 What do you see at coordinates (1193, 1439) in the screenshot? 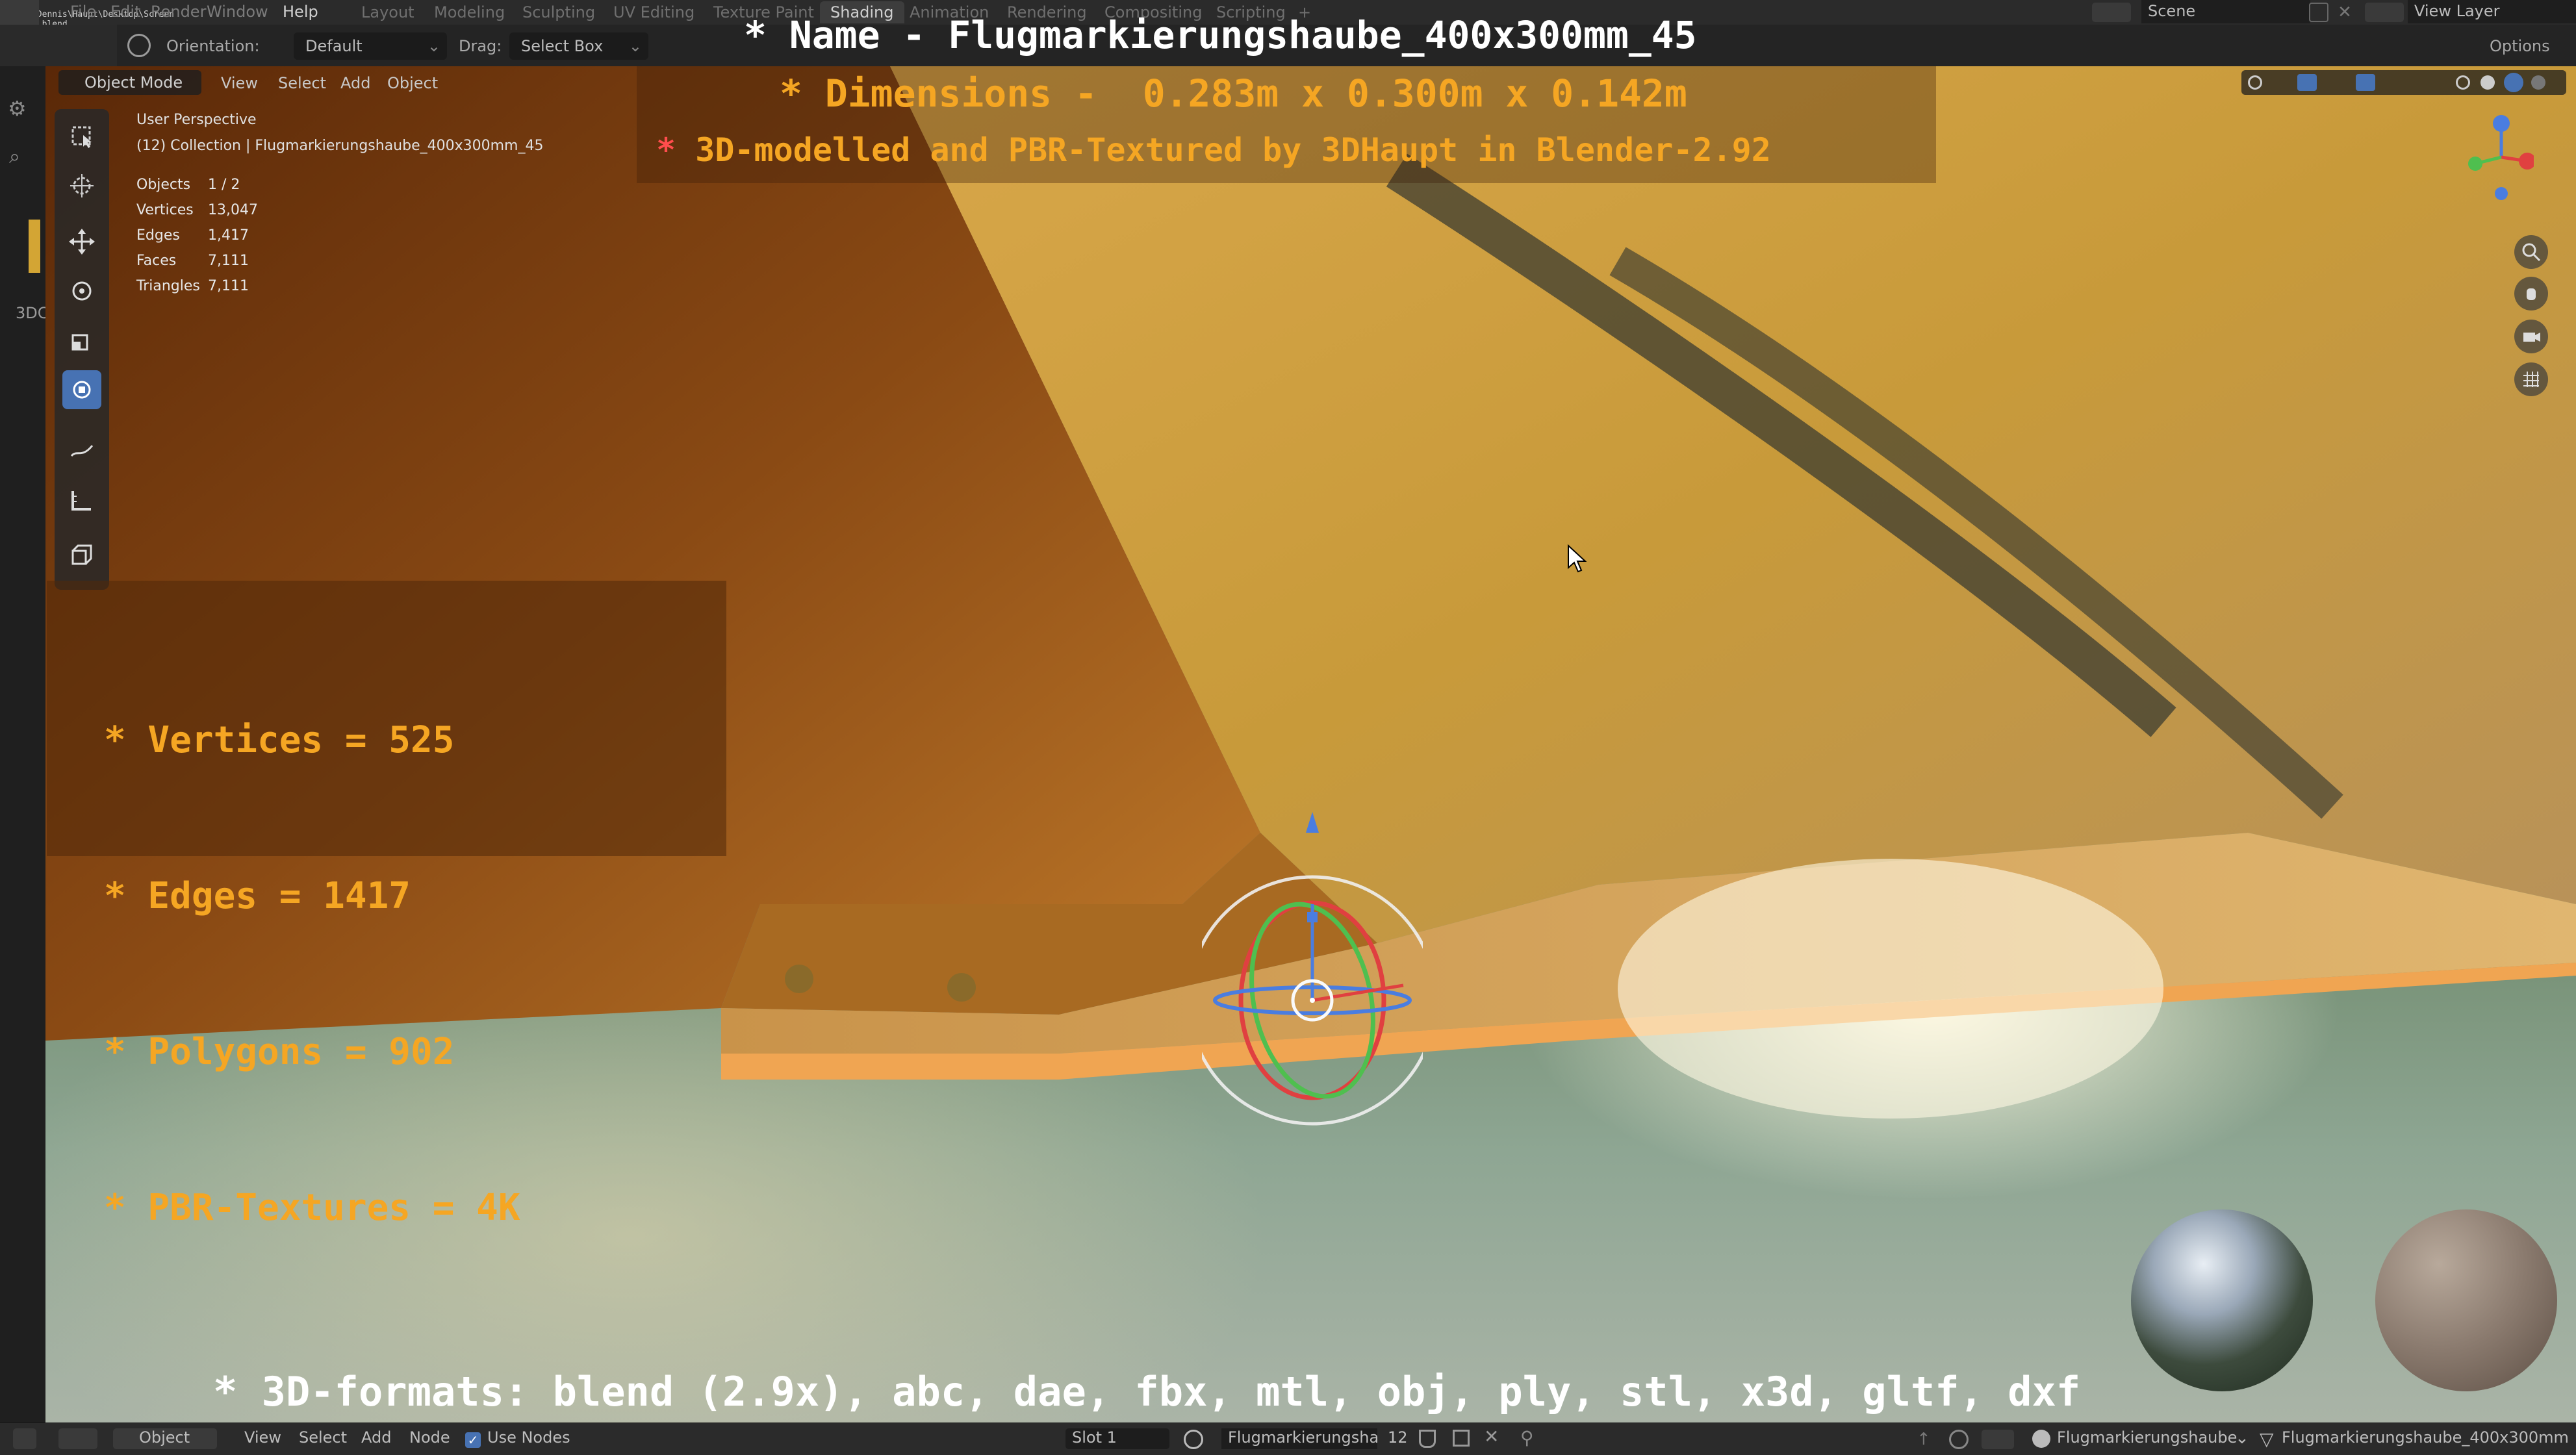
I see `material-browse-icon` at bounding box center [1193, 1439].